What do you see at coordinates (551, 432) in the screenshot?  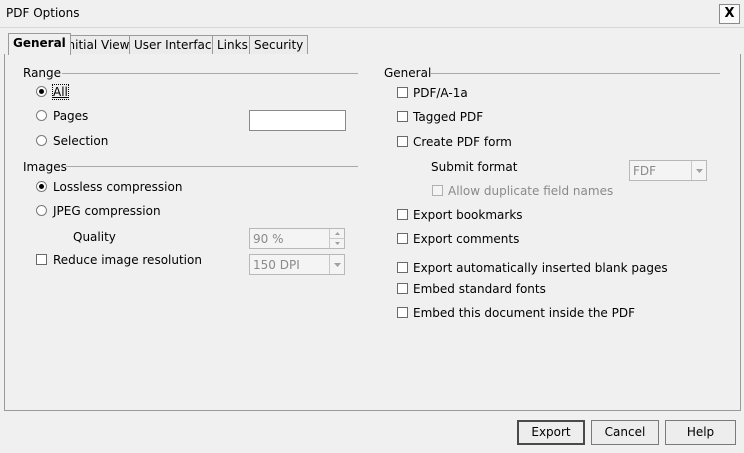 I see `export-button: Export` at bounding box center [551, 432].